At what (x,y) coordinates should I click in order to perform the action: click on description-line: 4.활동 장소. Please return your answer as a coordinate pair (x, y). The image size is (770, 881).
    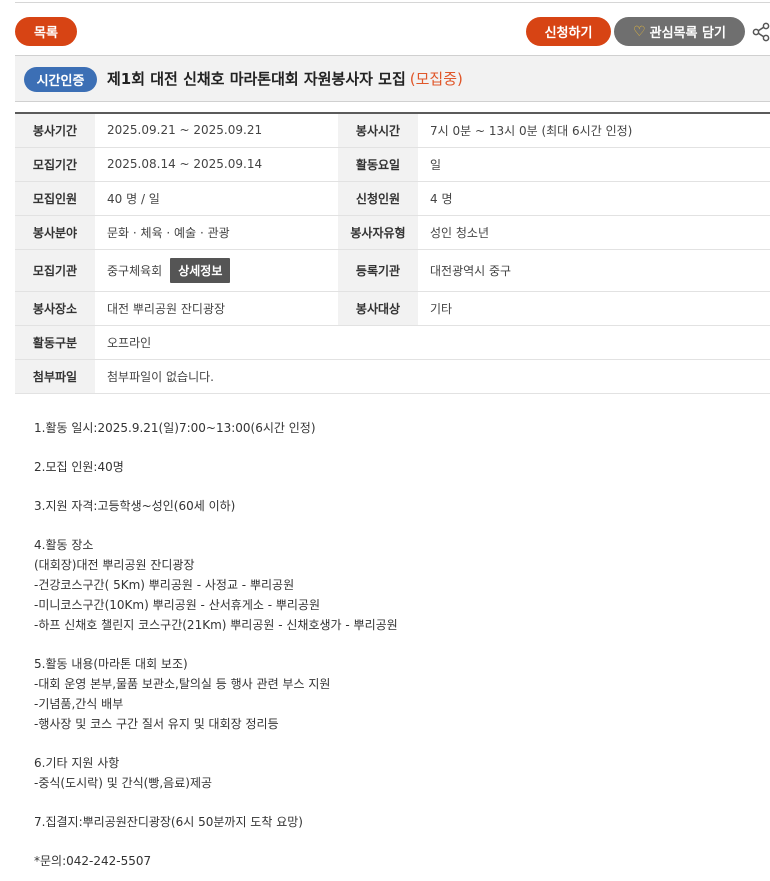
    Looking at the image, I should click on (64, 545).